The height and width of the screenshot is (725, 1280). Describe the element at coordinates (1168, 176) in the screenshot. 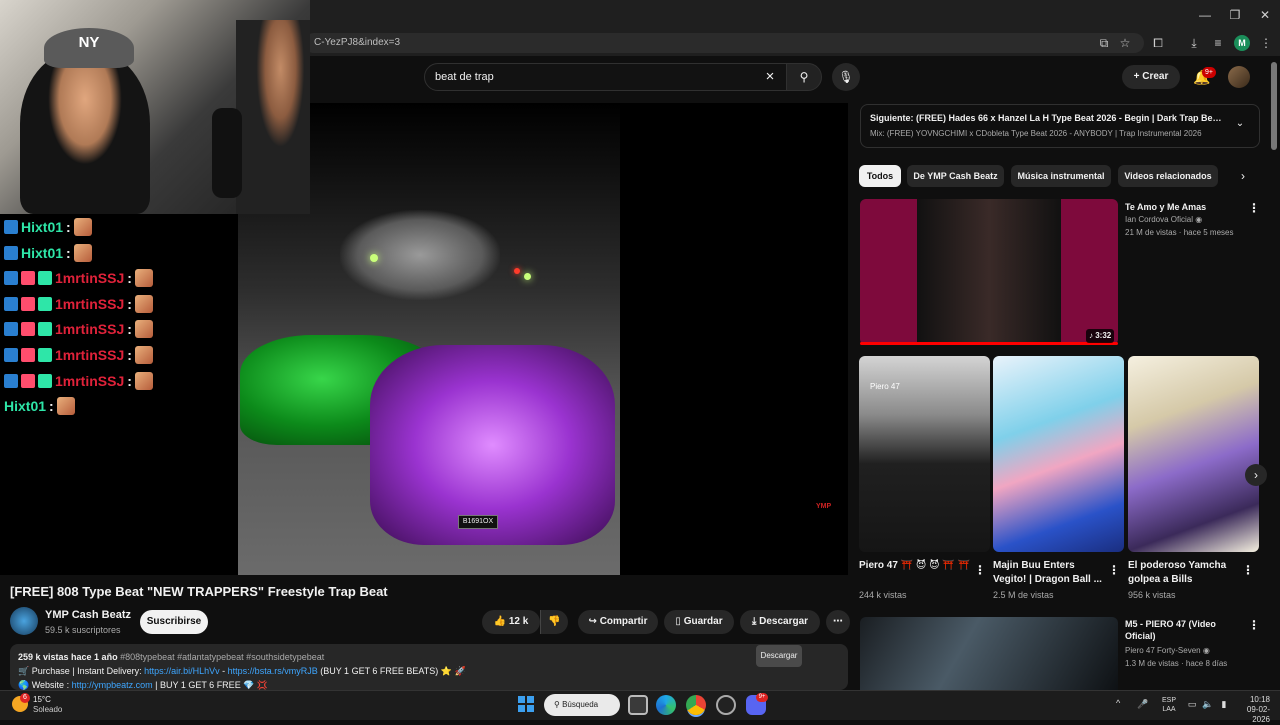

I see `chip-related: Videos relacionados` at that location.